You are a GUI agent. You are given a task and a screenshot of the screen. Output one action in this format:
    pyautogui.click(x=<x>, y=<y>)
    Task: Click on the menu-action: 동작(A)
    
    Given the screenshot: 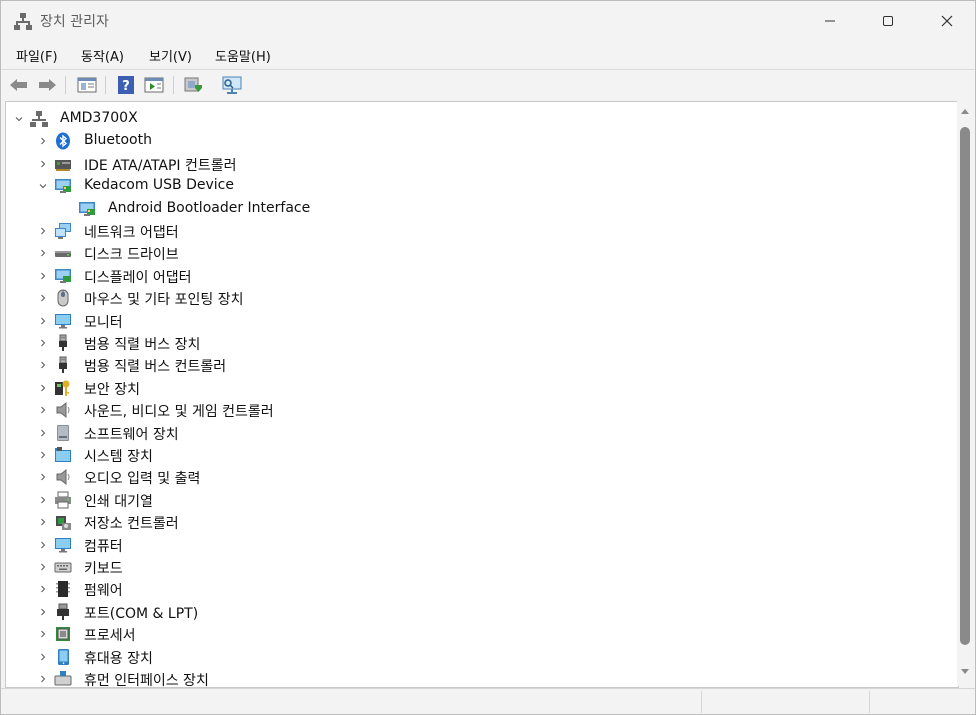 What is the action you would take?
    pyautogui.click(x=102, y=55)
    